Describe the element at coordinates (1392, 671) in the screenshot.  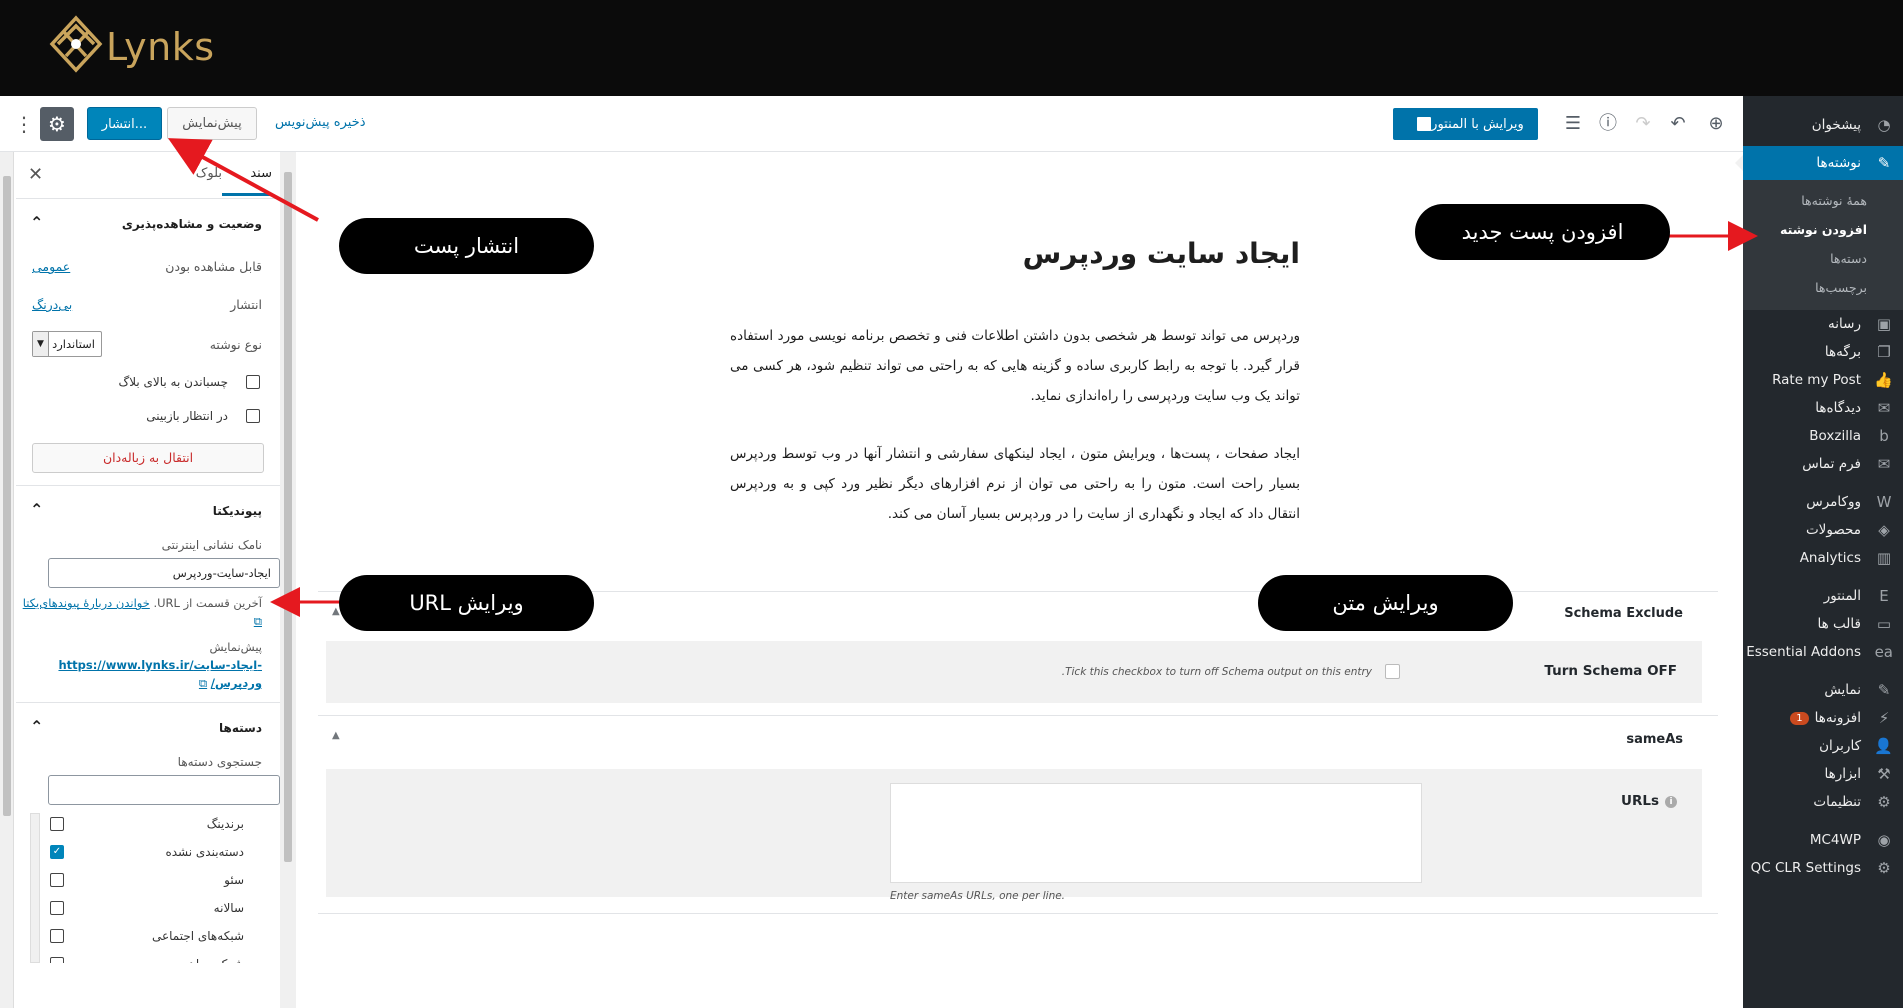
I see `schema-off-checkbox` at that location.